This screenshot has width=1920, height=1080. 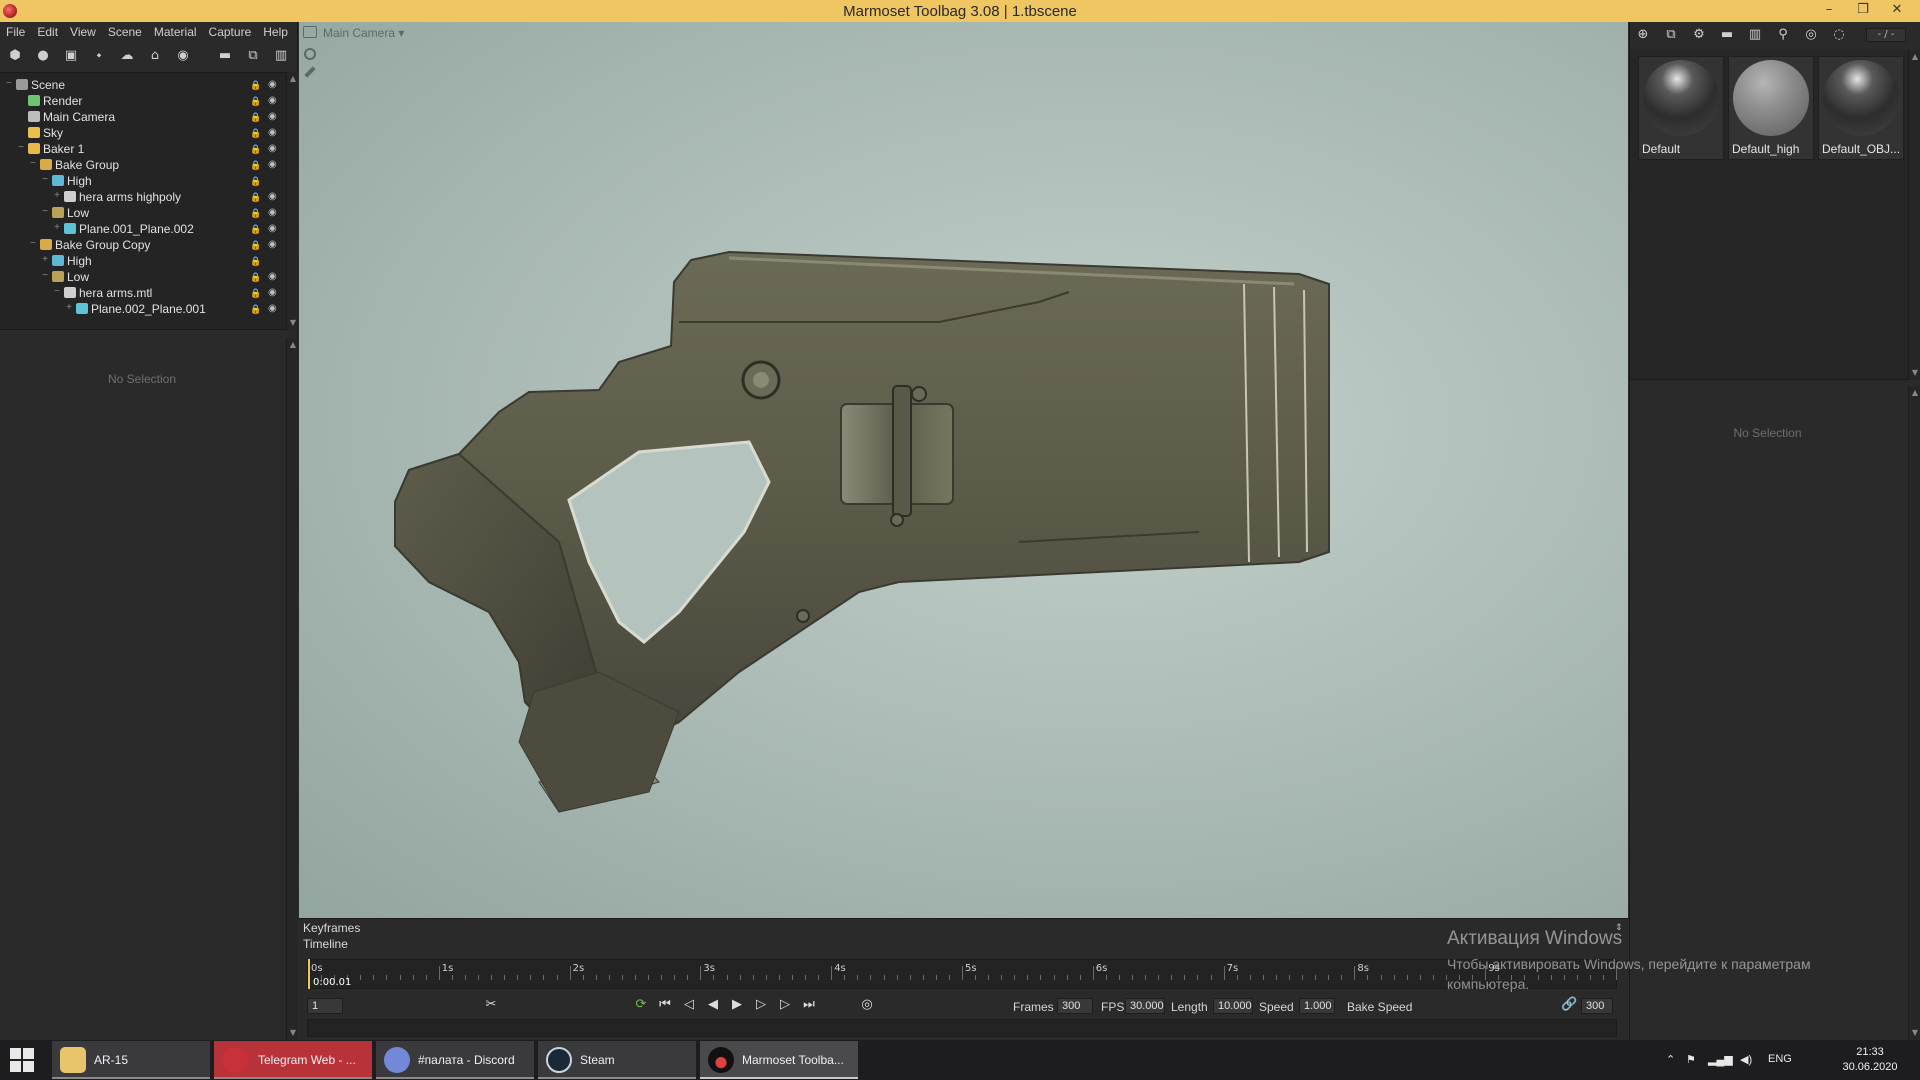 I want to click on speed-field: 1.000, so click(x=1317, y=1006).